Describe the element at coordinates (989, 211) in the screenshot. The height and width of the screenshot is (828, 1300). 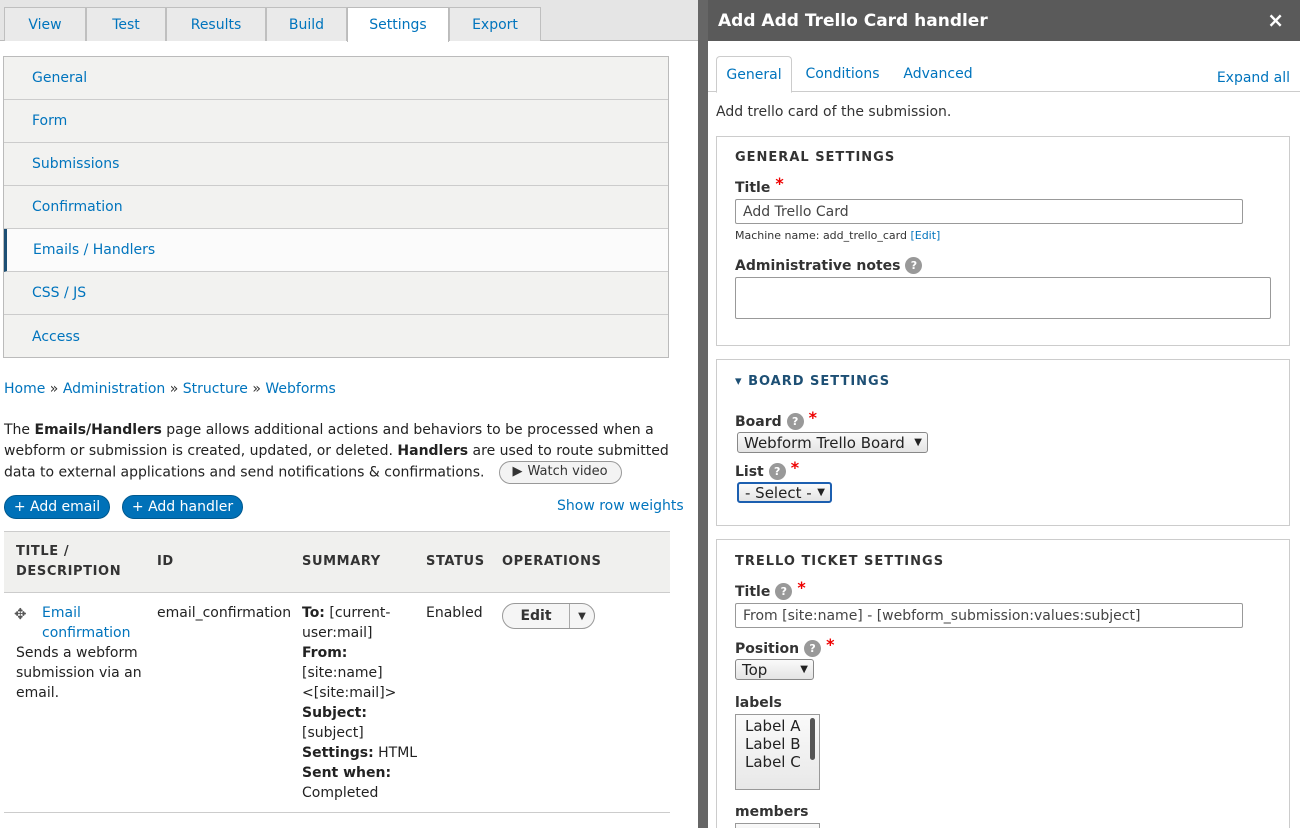
I see `title-input: Add Trello Card` at that location.